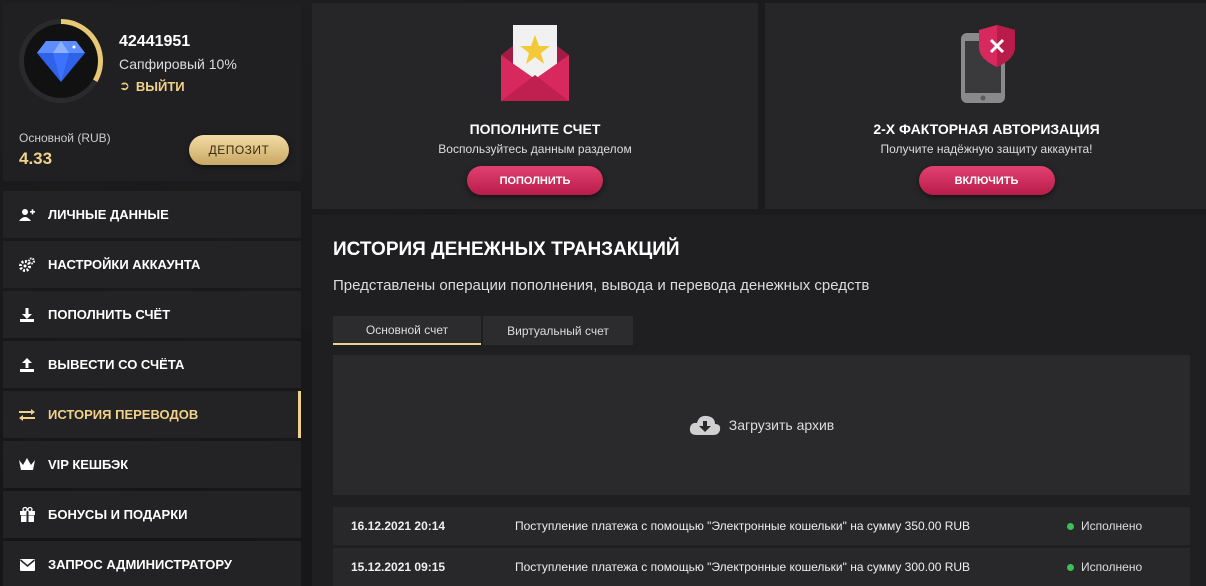  I want to click on sidebar-item-withdraw: ВЫВЕСТИ СО СЧЁТА, so click(152, 364).